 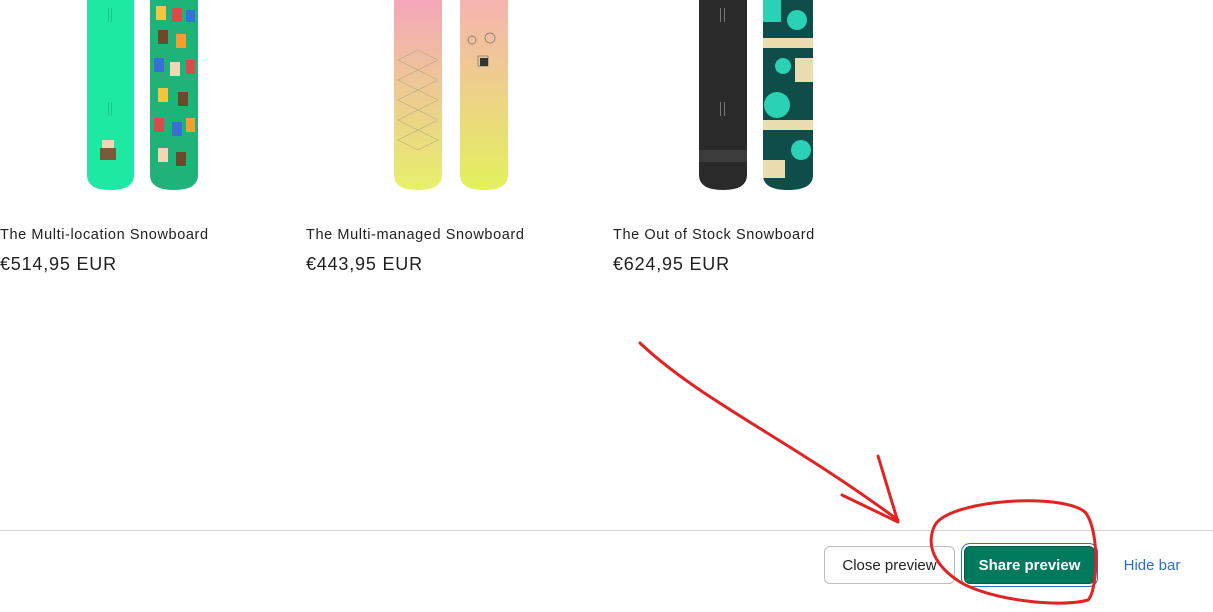 What do you see at coordinates (104, 235) in the screenshot?
I see `product-title: The Multi-location Snowboard` at bounding box center [104, 235].